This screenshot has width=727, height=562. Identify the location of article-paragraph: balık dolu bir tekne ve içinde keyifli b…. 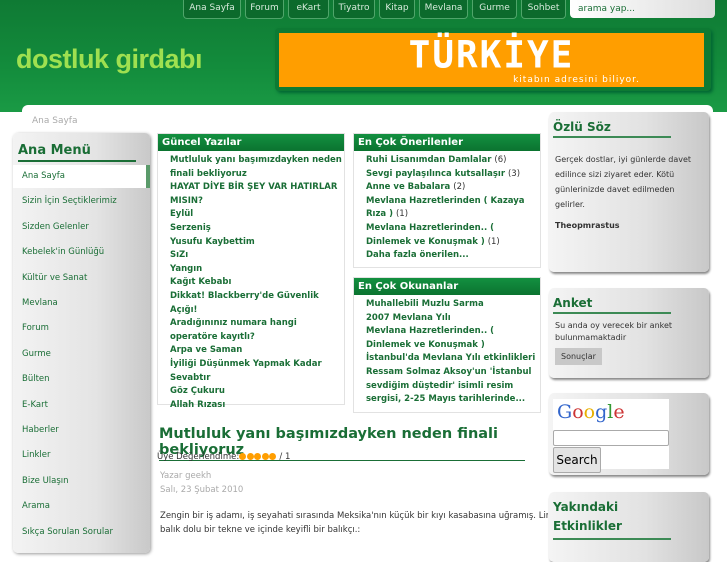
(260, 530).